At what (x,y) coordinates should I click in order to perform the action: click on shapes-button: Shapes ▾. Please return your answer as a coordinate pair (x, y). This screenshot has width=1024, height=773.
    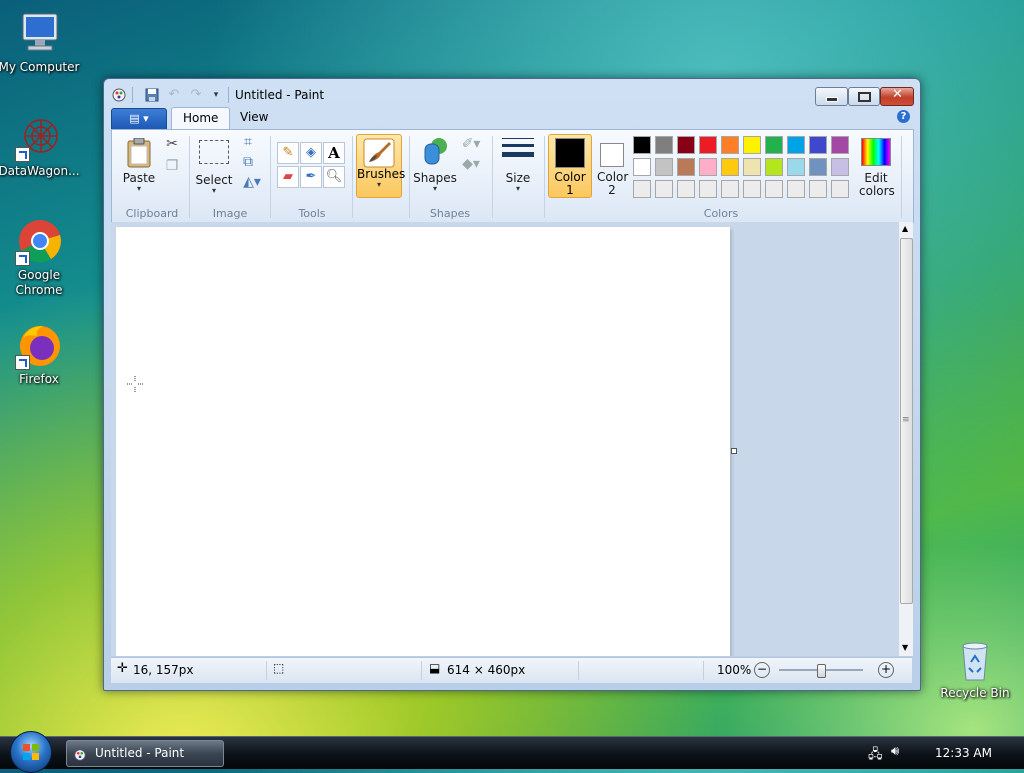
    Looking at the image, I should click on (435, 163).